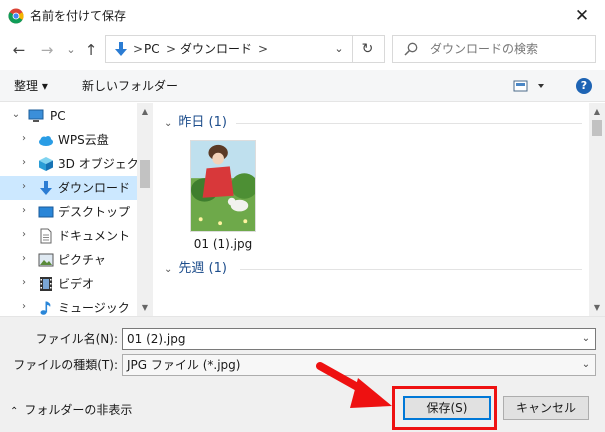 This screenshot has width=605, height=432. What do you see at coordinates (354, 385) in the screenshot?
I see `red-arrow-icon` at bounding box center [354, 385].